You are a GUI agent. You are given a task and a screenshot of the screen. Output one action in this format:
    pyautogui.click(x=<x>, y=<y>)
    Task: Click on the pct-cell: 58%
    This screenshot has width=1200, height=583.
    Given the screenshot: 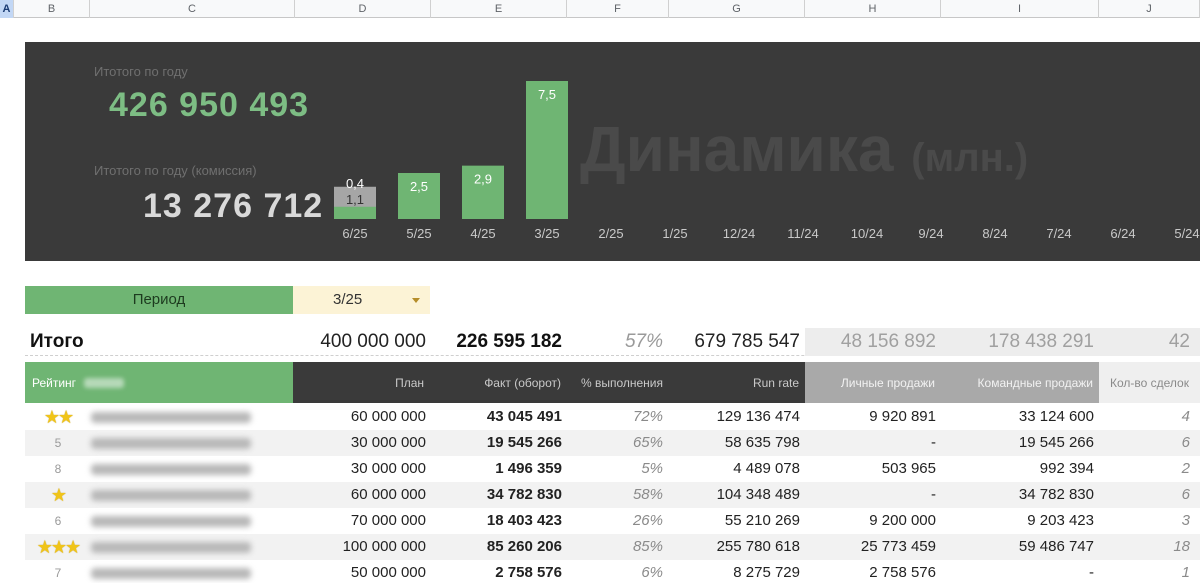 What is the action you would take?
    pyautogui.click(x=647, y=494)
    